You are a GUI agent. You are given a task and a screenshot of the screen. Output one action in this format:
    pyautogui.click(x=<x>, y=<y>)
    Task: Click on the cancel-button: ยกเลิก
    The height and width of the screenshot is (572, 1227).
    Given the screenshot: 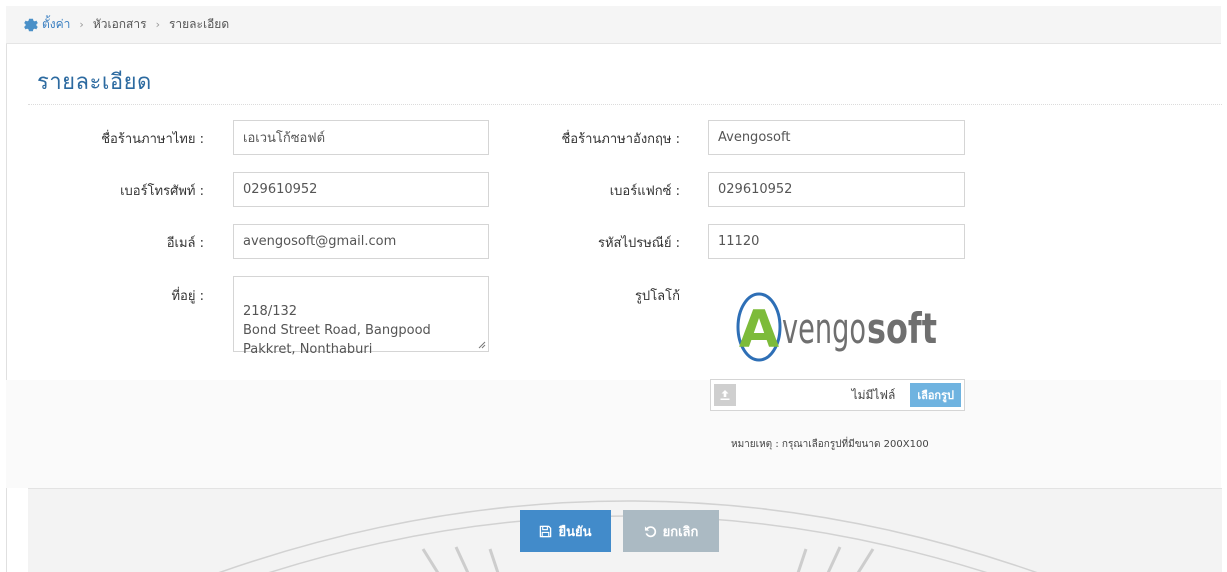 What is the action you would take?
    pyautogui.click(x=671, y=531)
    